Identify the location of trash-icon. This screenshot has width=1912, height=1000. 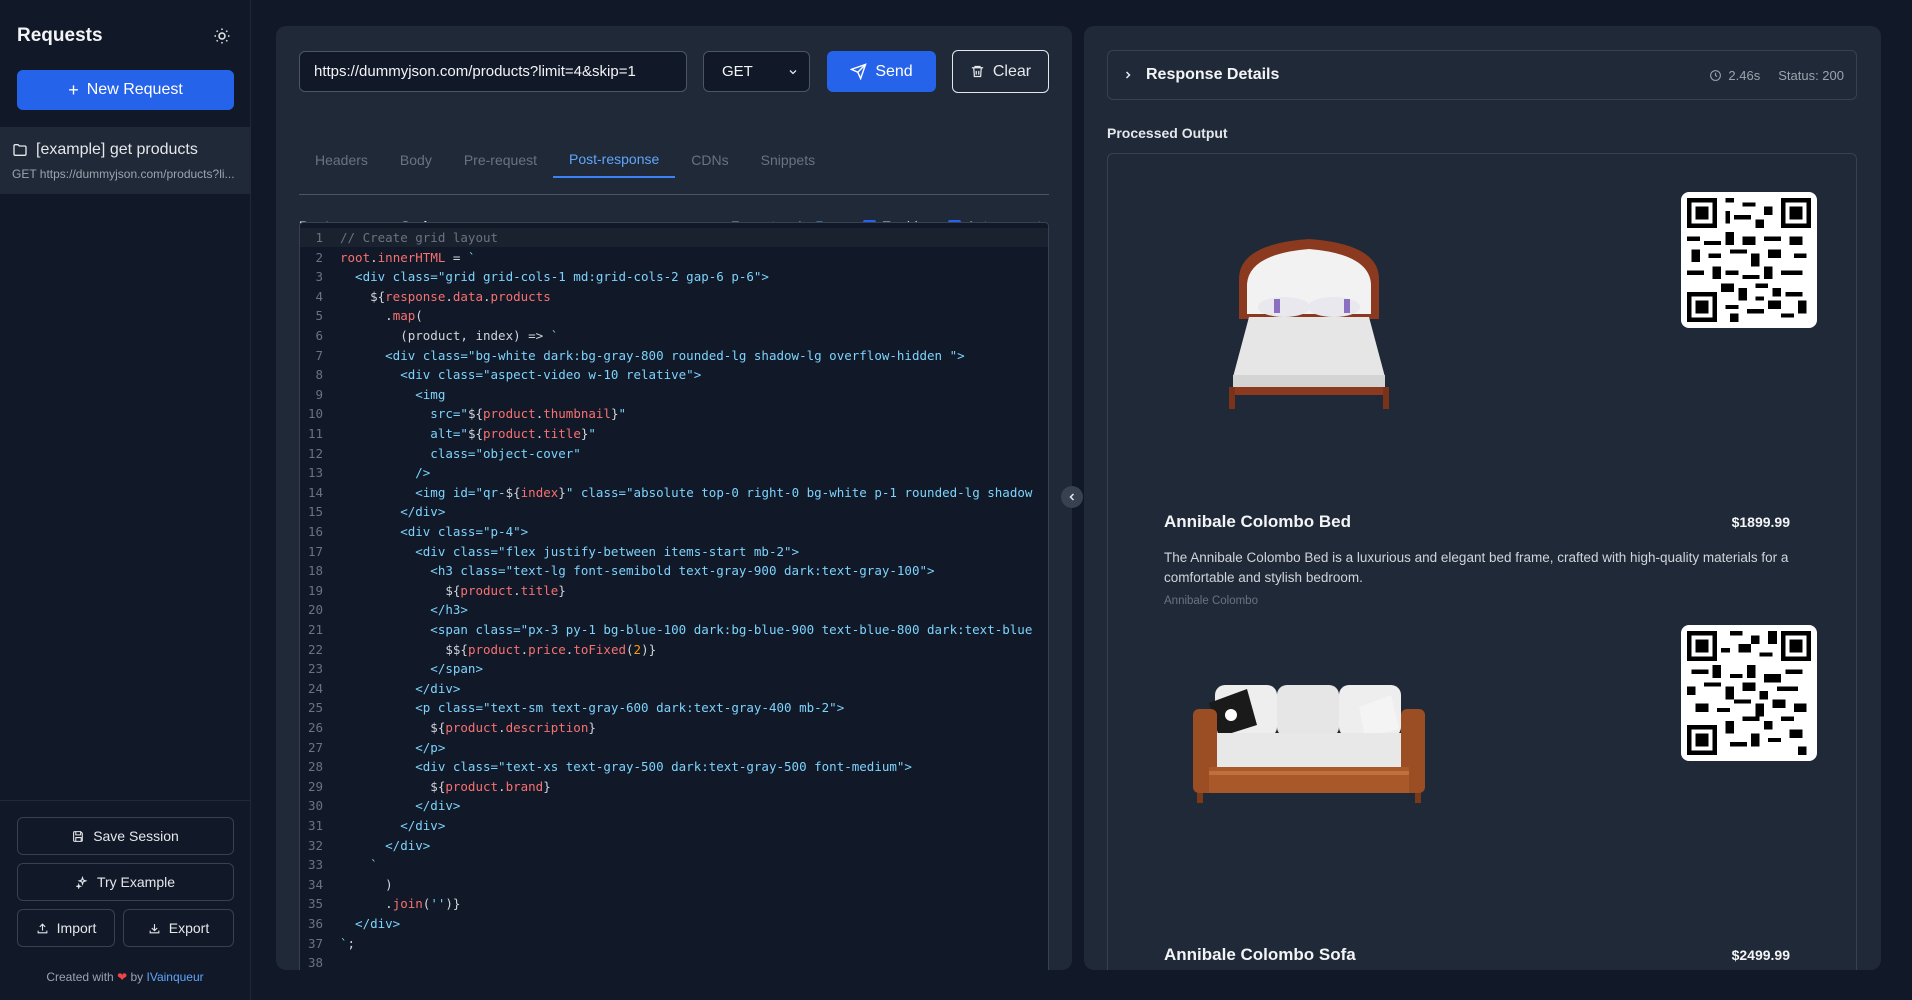
(977, 71).